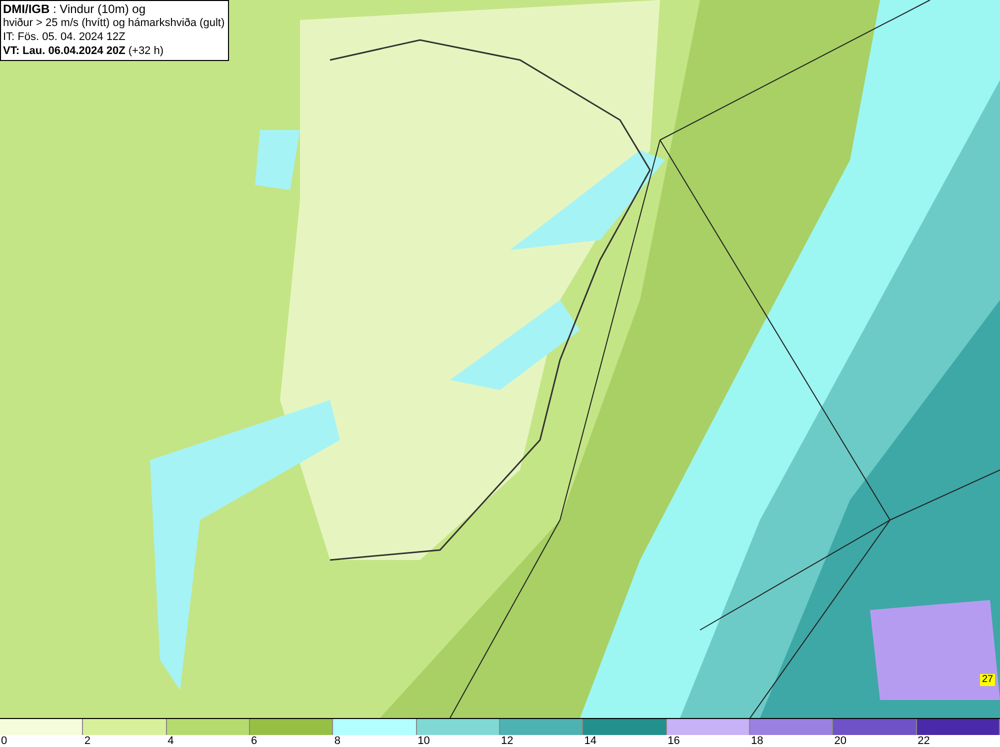 This screenshot has height=747, width=1000. I want to click on info-text: IT: Fös. 05. 04. 2024 12Z, so click(64, 37).